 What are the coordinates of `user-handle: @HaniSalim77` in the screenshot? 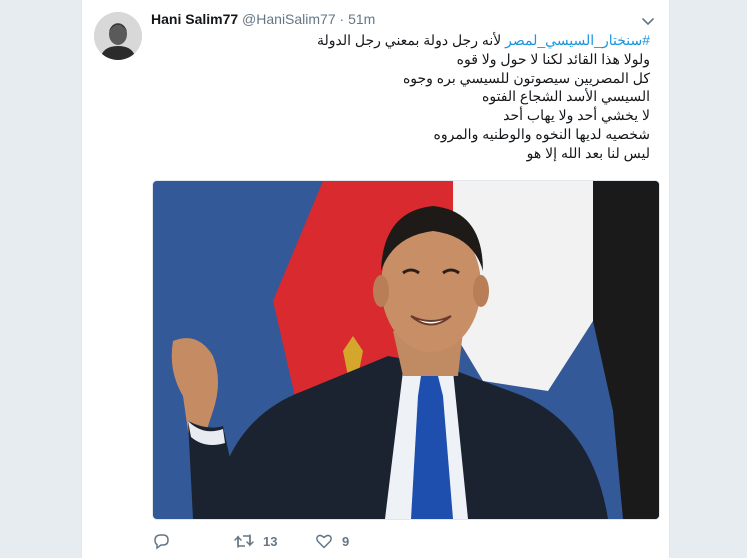 It's located at (289, 19).